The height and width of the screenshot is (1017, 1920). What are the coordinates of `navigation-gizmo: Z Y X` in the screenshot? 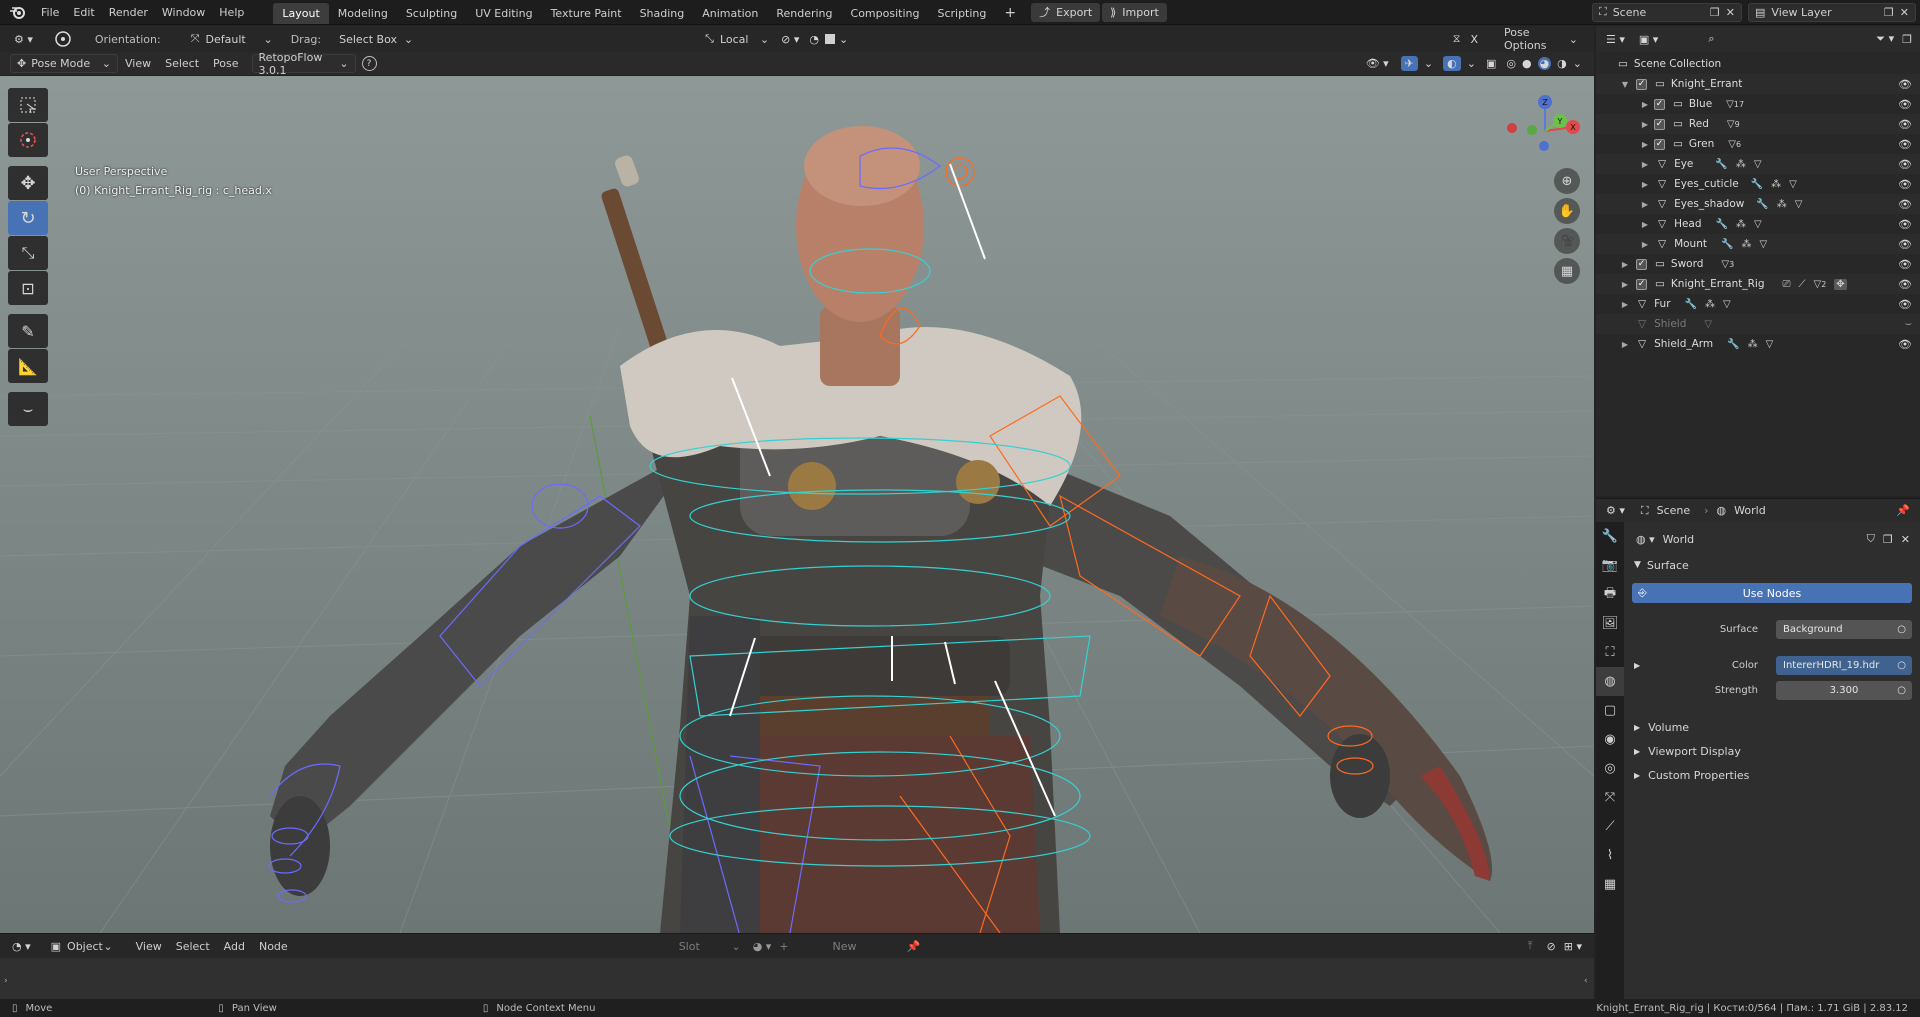 It's located at (1545, 126).